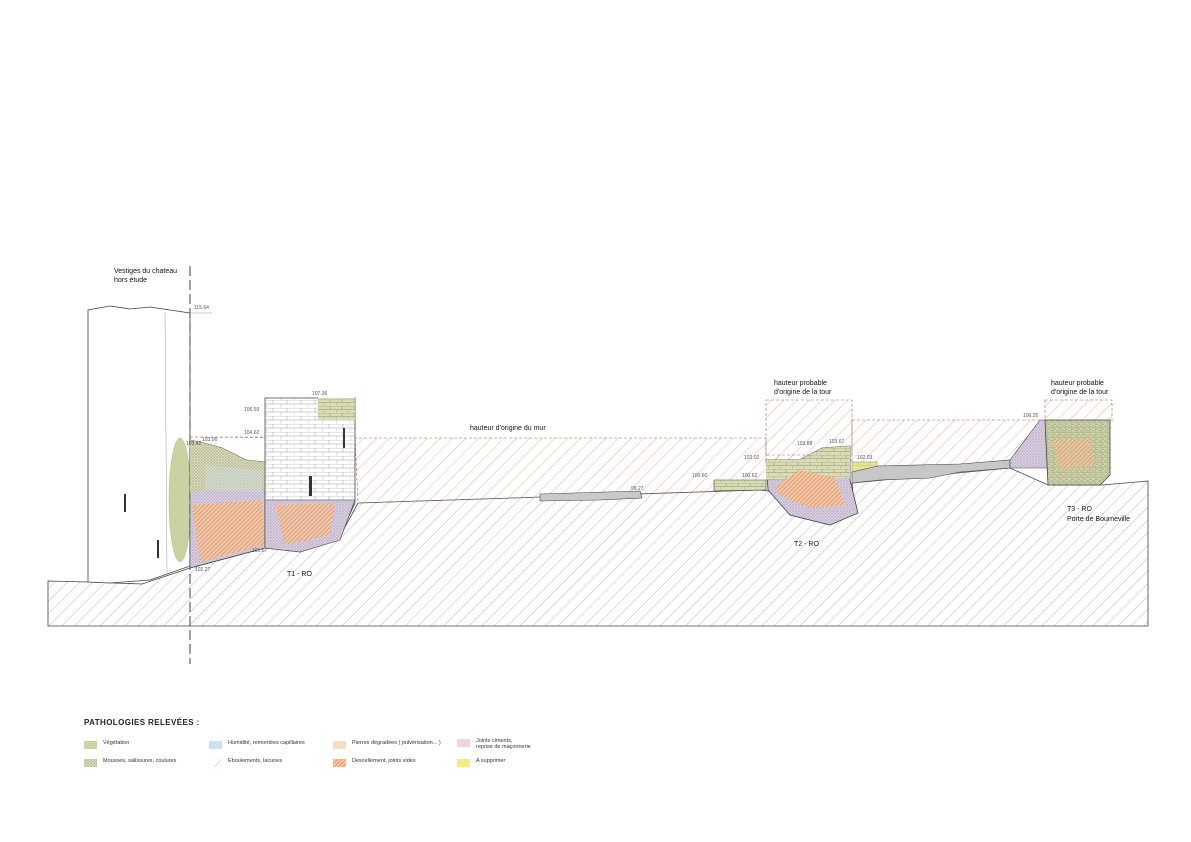 This screenshot has height=842, width=1191. Describe the element at coordinates (260, 551) in the screenshot. I see `elev-101: 101.67` at that location.